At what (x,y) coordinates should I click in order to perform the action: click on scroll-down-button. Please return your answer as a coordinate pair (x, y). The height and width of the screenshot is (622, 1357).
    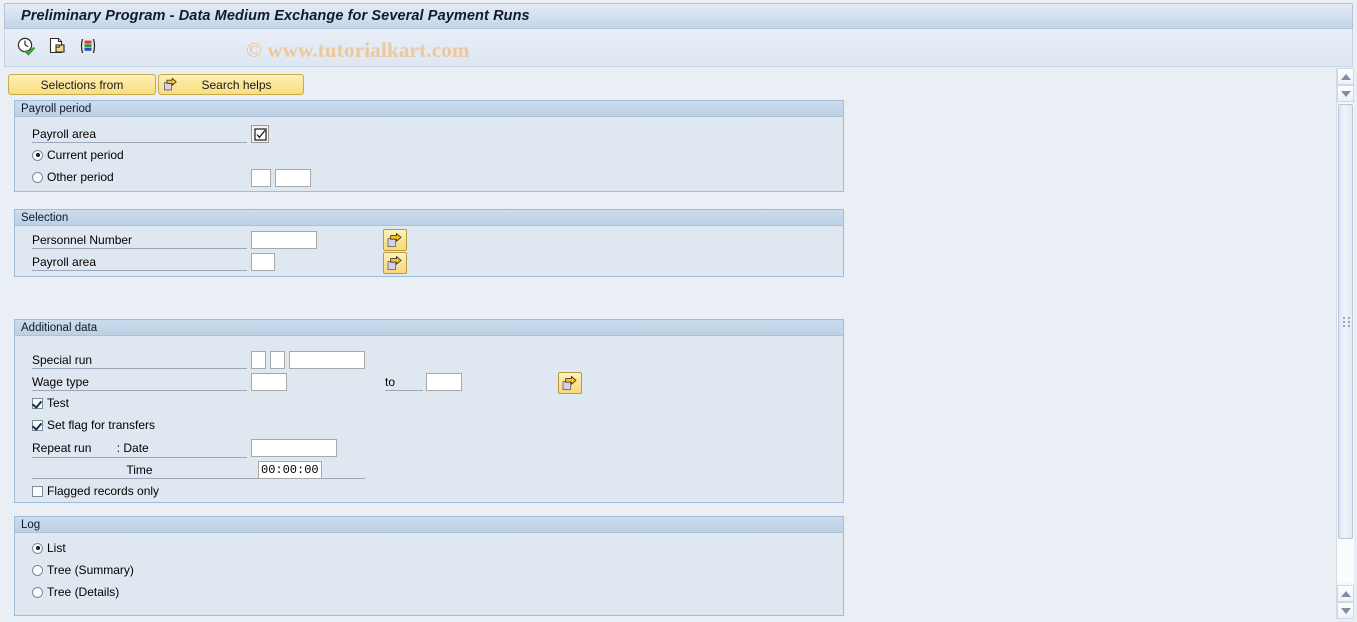
    Looking at the image, I should click on (1345, 610).